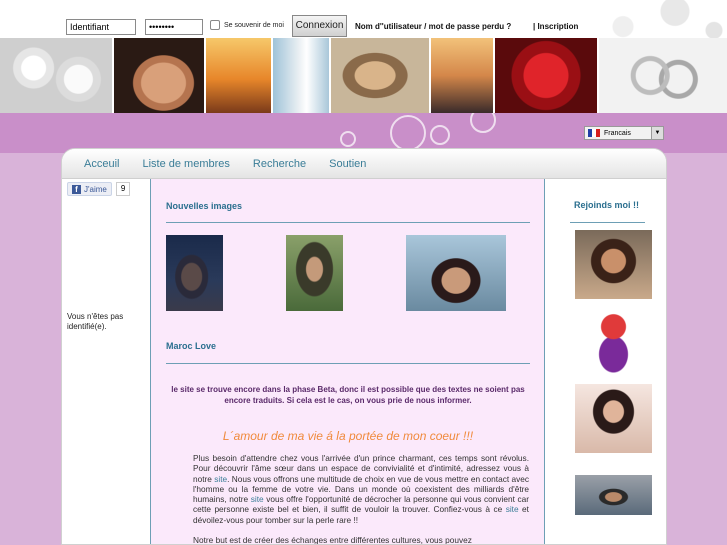 This screenshot has height=545, width=727. What do you see at coordinates (555, 26) in the screenshot?
I see `register-link: | Inscription` at bounding box center [555, 26].